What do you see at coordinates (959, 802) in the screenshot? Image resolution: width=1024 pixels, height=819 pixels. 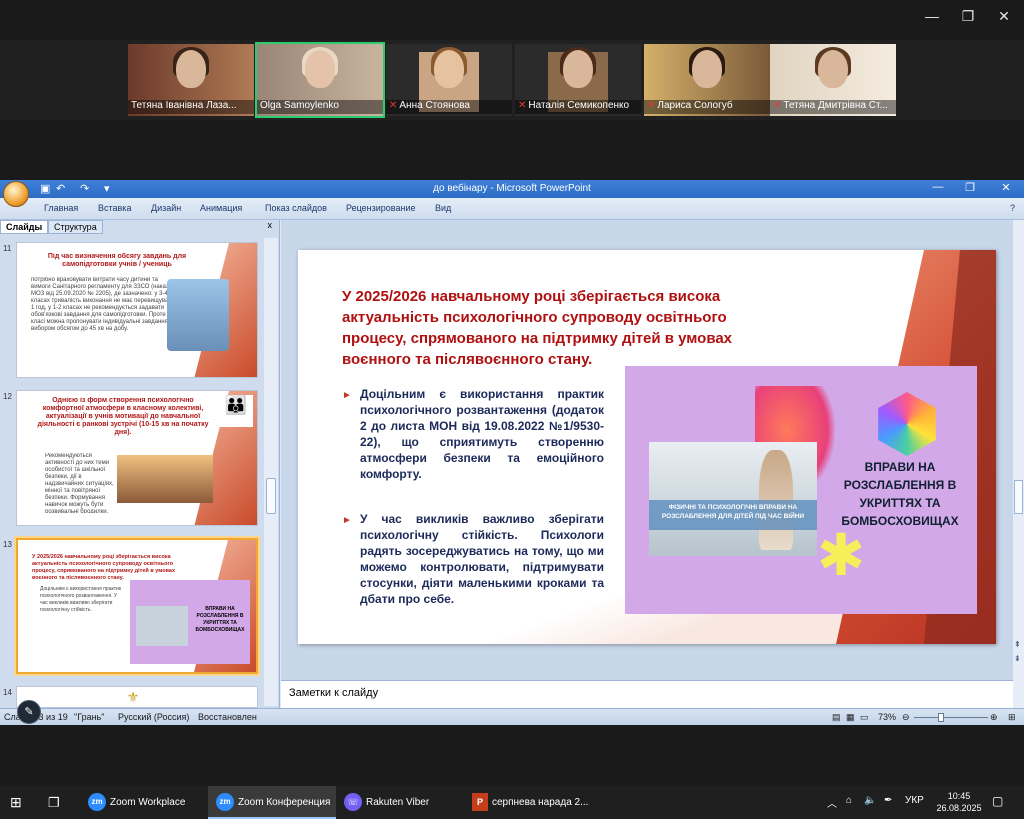 I see `clock: 10:45 26.08.2025` at bounding box center [959, 802].